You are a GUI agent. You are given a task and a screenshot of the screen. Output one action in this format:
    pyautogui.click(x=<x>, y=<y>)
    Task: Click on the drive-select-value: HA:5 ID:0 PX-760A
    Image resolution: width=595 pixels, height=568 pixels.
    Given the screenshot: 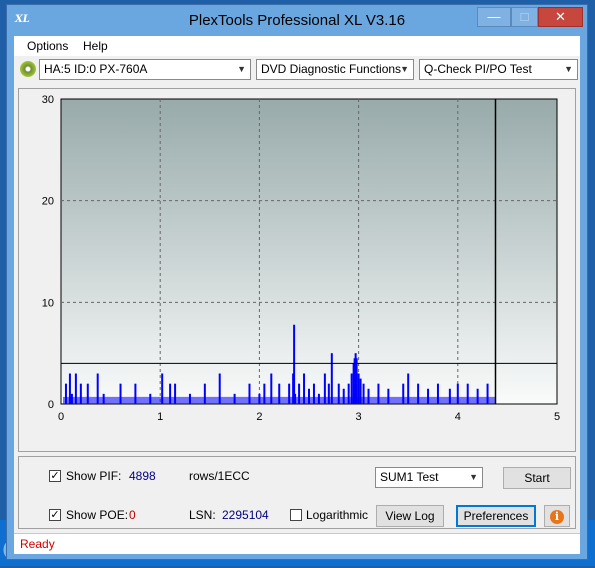 What is the action you would take?
    pyautogui.click(x=96, y=69)
    